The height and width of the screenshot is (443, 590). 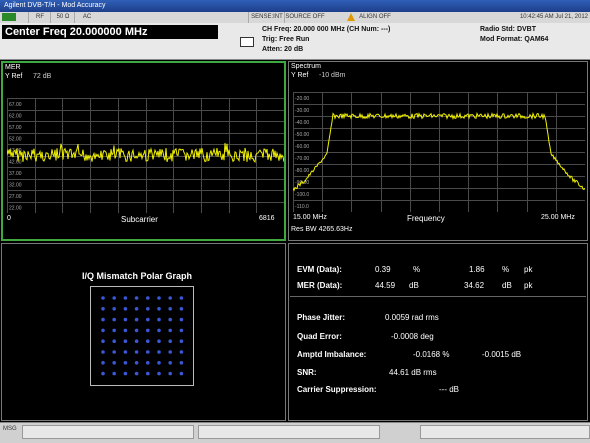 What do you see at coordinates (320, 285) in the screenshot?
I see `mer-data-label: MER (Data):` at bounding box center [320, 285].